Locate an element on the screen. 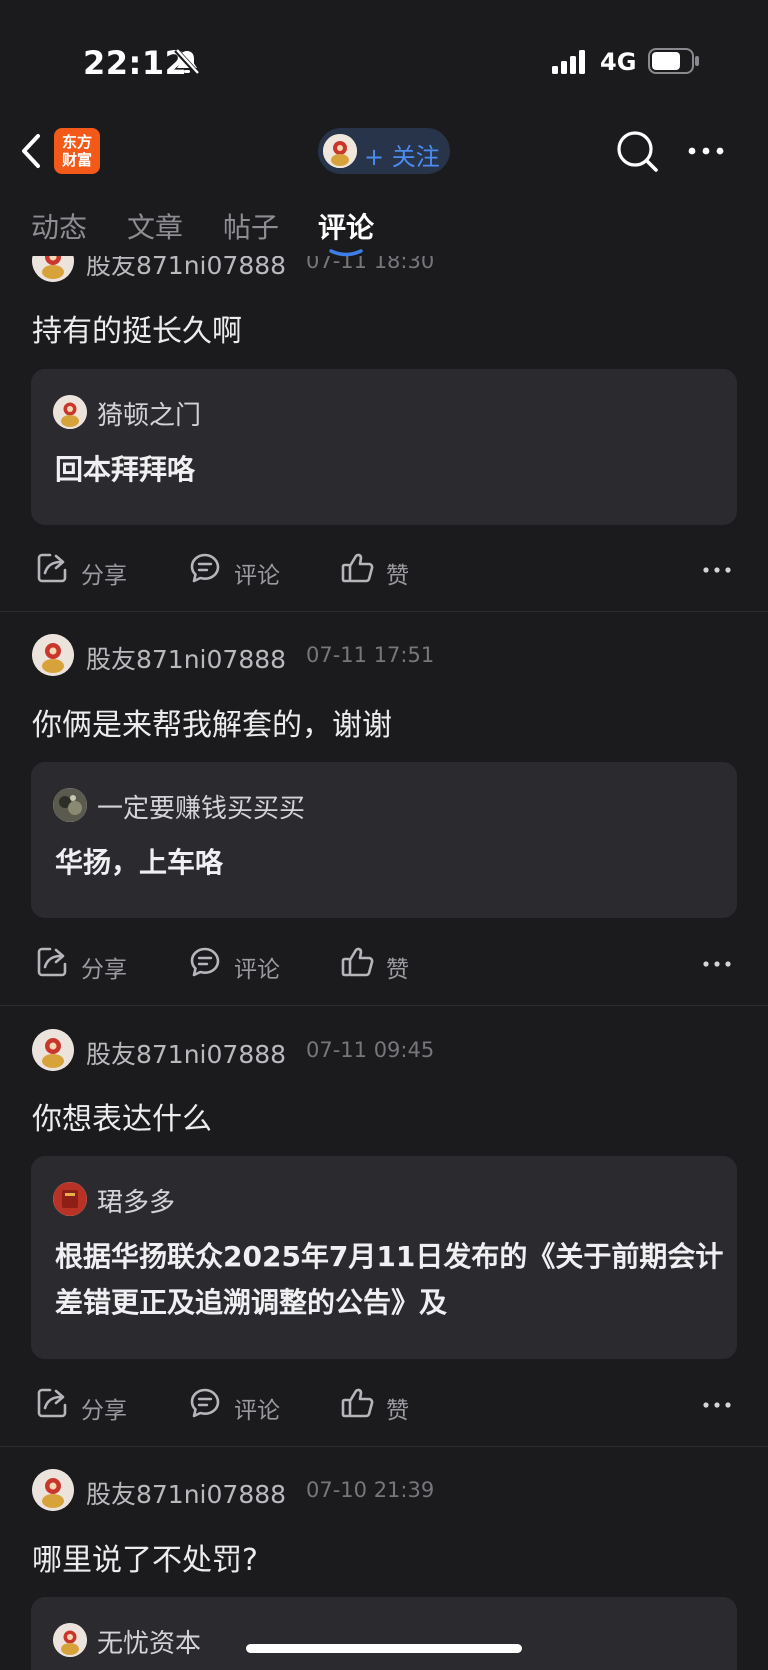 The image size is (768, 1670). search-icon is located at coordinates (637, 151).